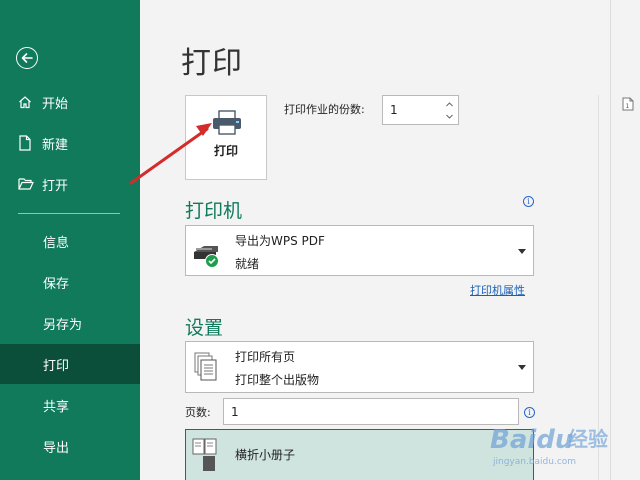  What do you see at coordinates (449, 117) in the screenshot?
I see `chevron-down-icon` at bounding box center [449, 117].